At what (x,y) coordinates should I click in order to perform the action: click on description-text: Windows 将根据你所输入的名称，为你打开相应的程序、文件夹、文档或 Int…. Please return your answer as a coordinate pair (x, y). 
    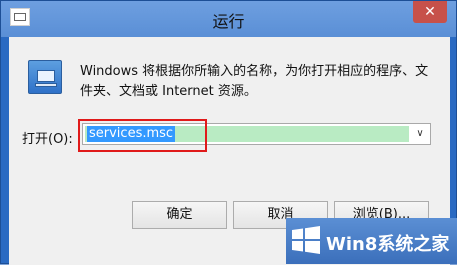
    Looking at the image, I should click on (254, 81).